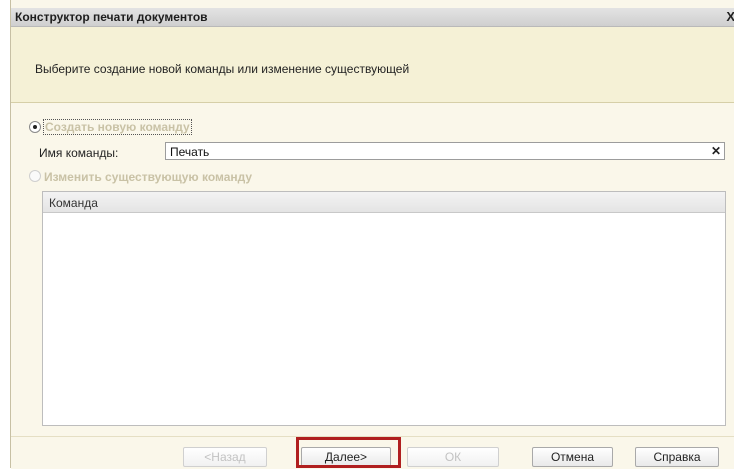 This screenshot has height=469, width=734. I want to click on help-button: Справка, so click(677, 457).